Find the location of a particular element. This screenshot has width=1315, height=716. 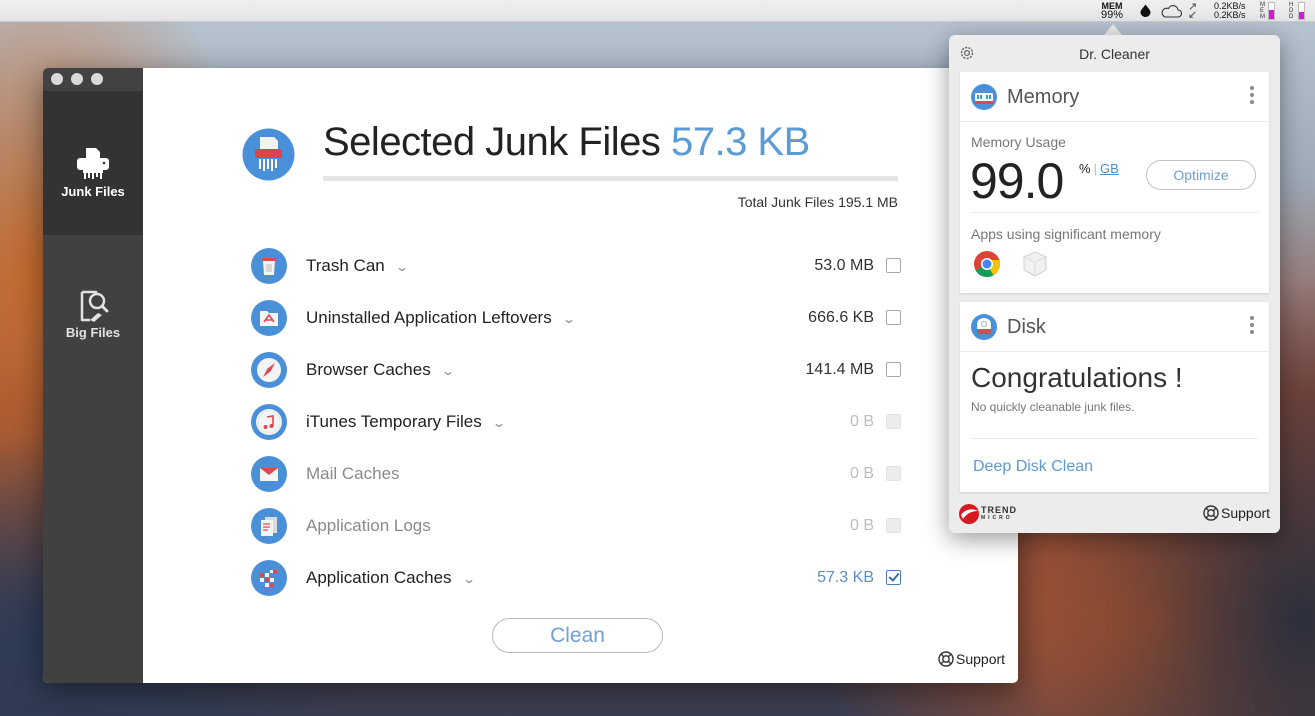

title-bar is located at coordinates (93, 79).